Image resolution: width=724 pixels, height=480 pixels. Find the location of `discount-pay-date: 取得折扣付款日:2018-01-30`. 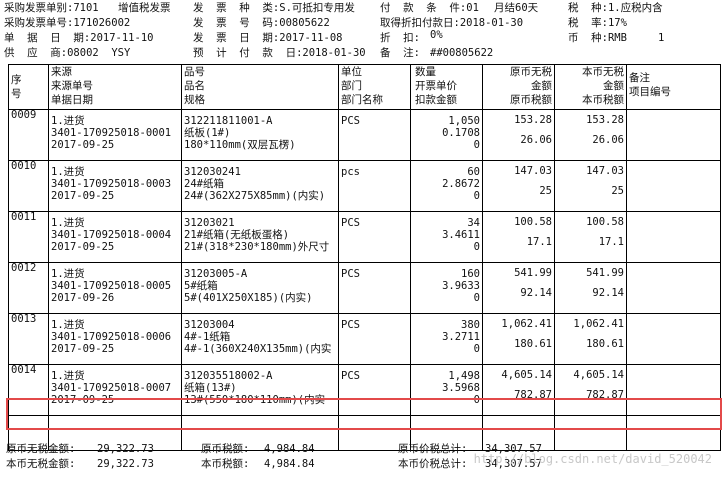

discount-pay-date: 取得折扣付款日:2018-01-30 is located at coordinates (452, 23).